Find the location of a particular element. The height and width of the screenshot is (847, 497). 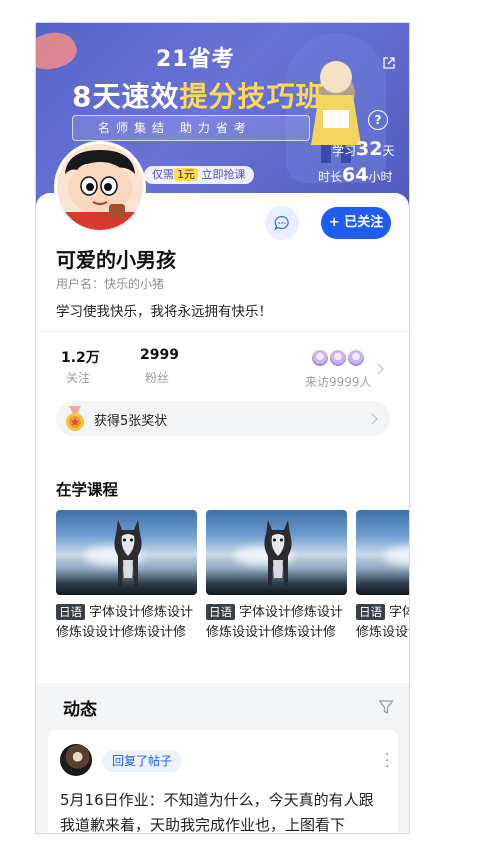

avatar-illustration is located at coordinates (100, 187).